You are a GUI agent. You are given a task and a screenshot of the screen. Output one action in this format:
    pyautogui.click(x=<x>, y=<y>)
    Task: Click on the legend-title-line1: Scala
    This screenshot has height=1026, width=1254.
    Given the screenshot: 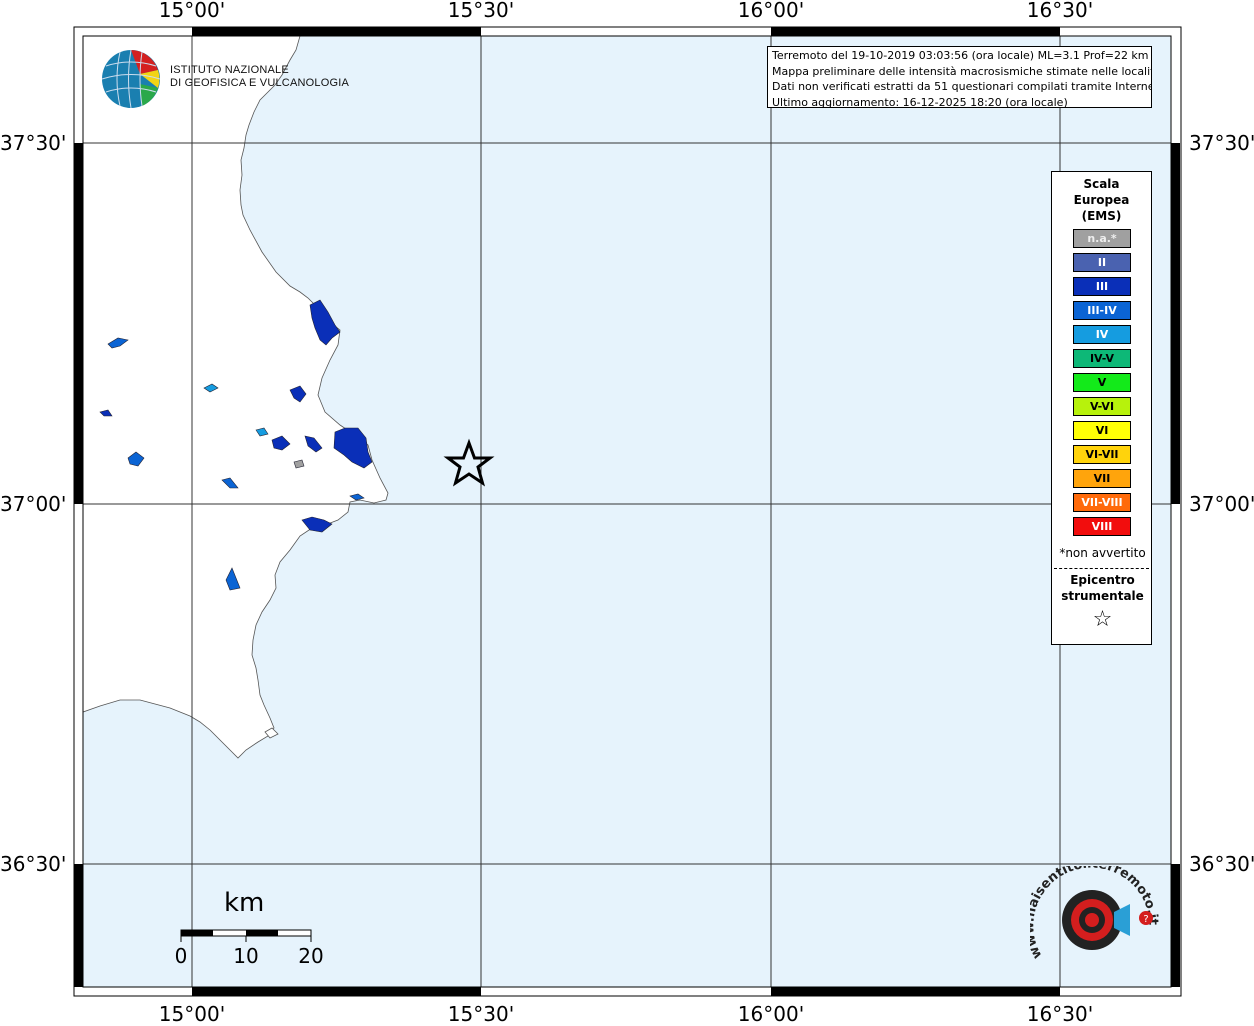 What is the action you would take?
    pyautogui.click(x=1101, y=184)
    